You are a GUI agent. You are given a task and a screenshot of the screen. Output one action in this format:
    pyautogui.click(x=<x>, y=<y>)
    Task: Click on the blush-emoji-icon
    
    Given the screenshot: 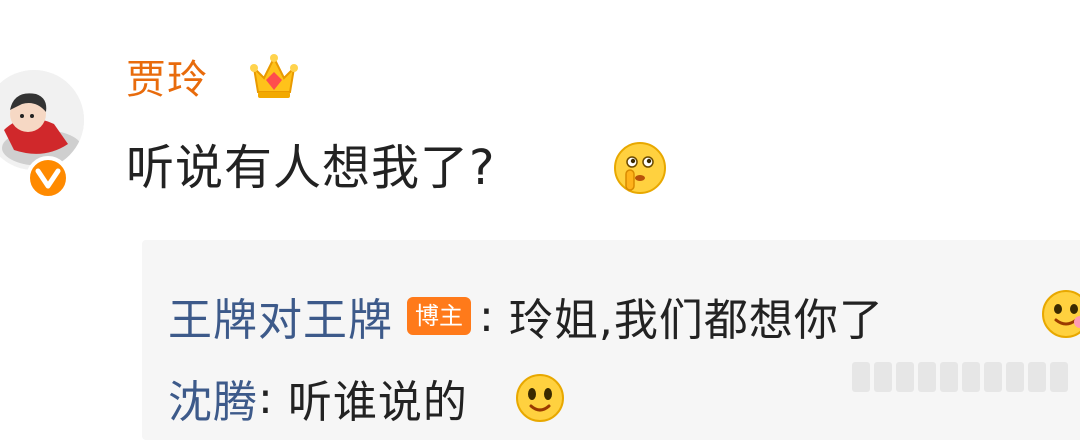 What is the action you would take?
    pyautogui.click(x=1061, y=314)
    